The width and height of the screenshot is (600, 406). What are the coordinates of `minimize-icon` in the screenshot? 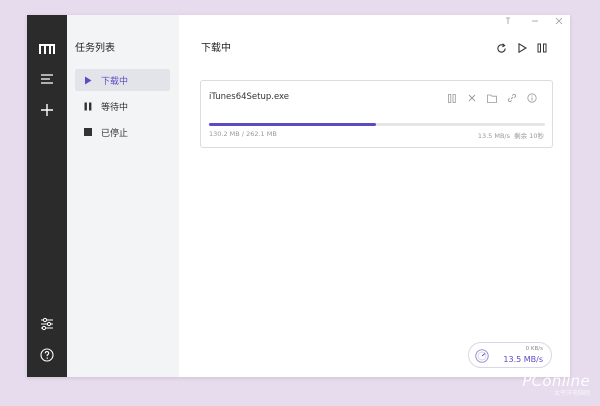 It's located at (535, 22).